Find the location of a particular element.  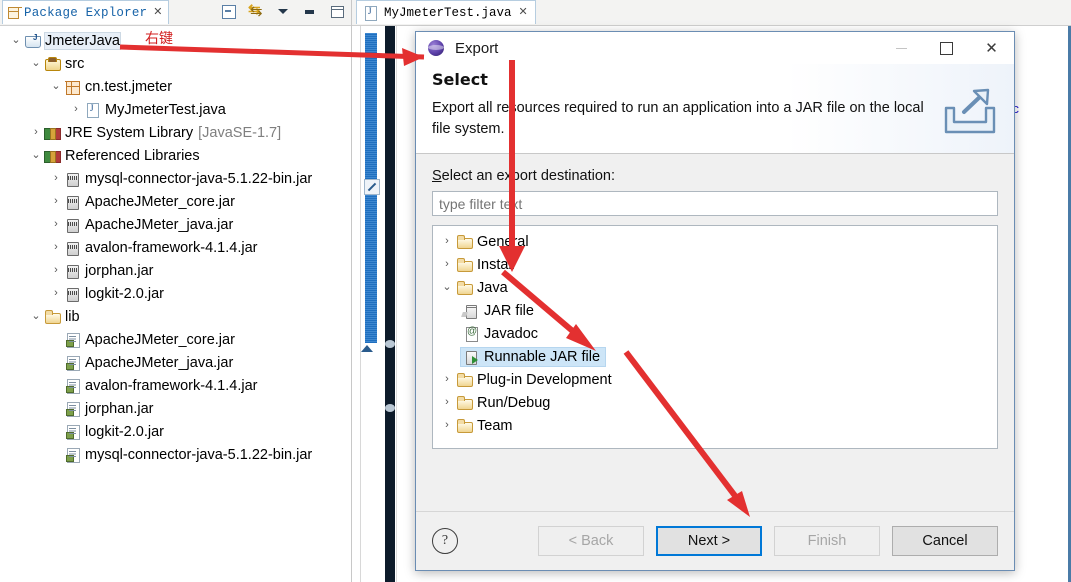

view-menu-icon is located at coordinates (283, 11).